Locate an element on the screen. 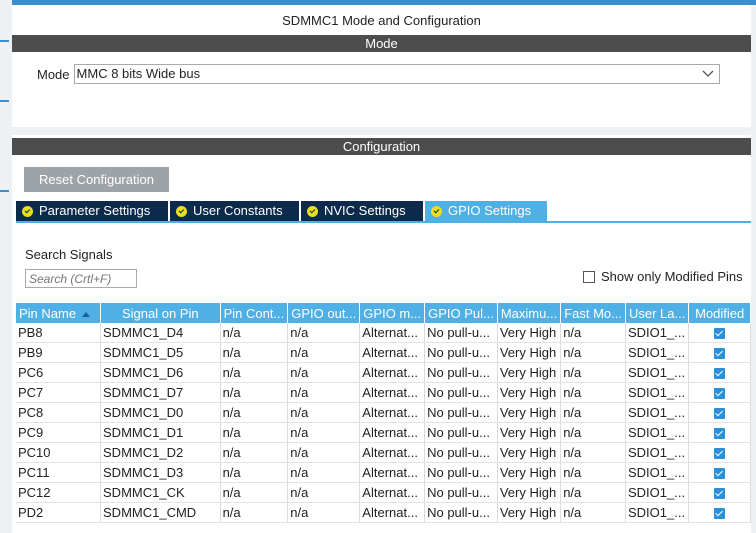 This screenshot has height=533, width=756. show-modified-option: Show only Modified Pins is located at coordinates (663, 276).